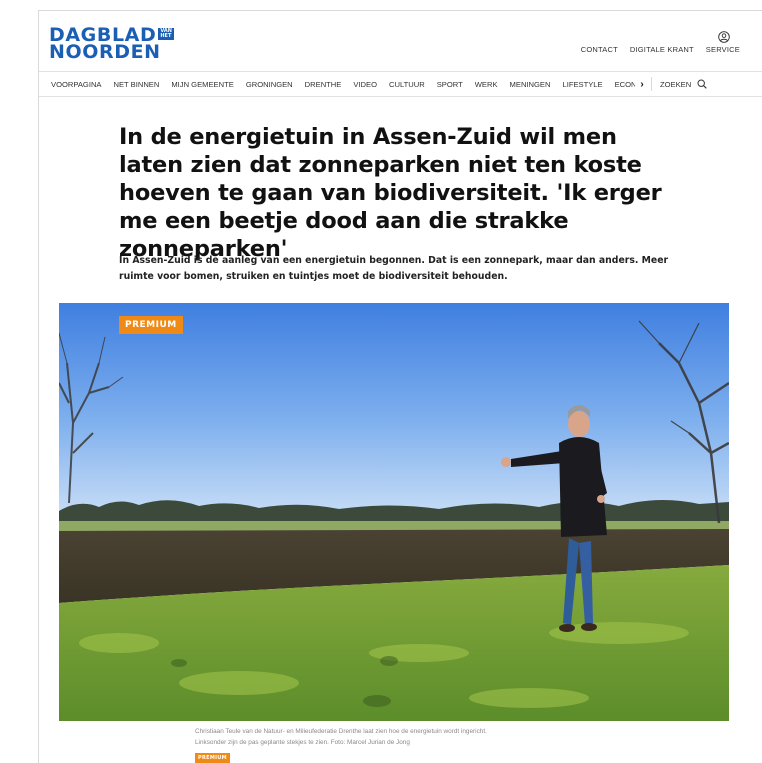  I want to click on nav-item-net-binnen: NET BINNEN, so click(137, 84).